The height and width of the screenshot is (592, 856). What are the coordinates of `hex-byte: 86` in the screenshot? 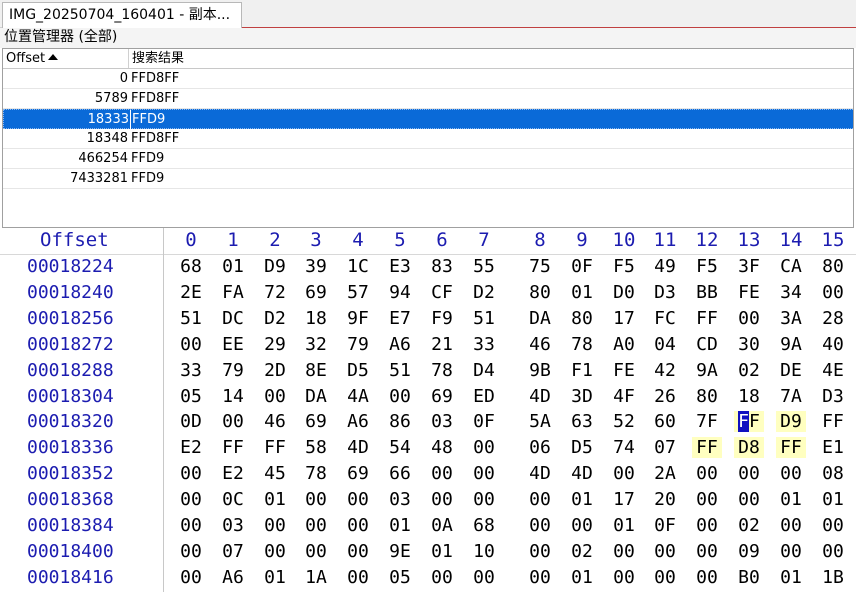 It's located at (400, 421).